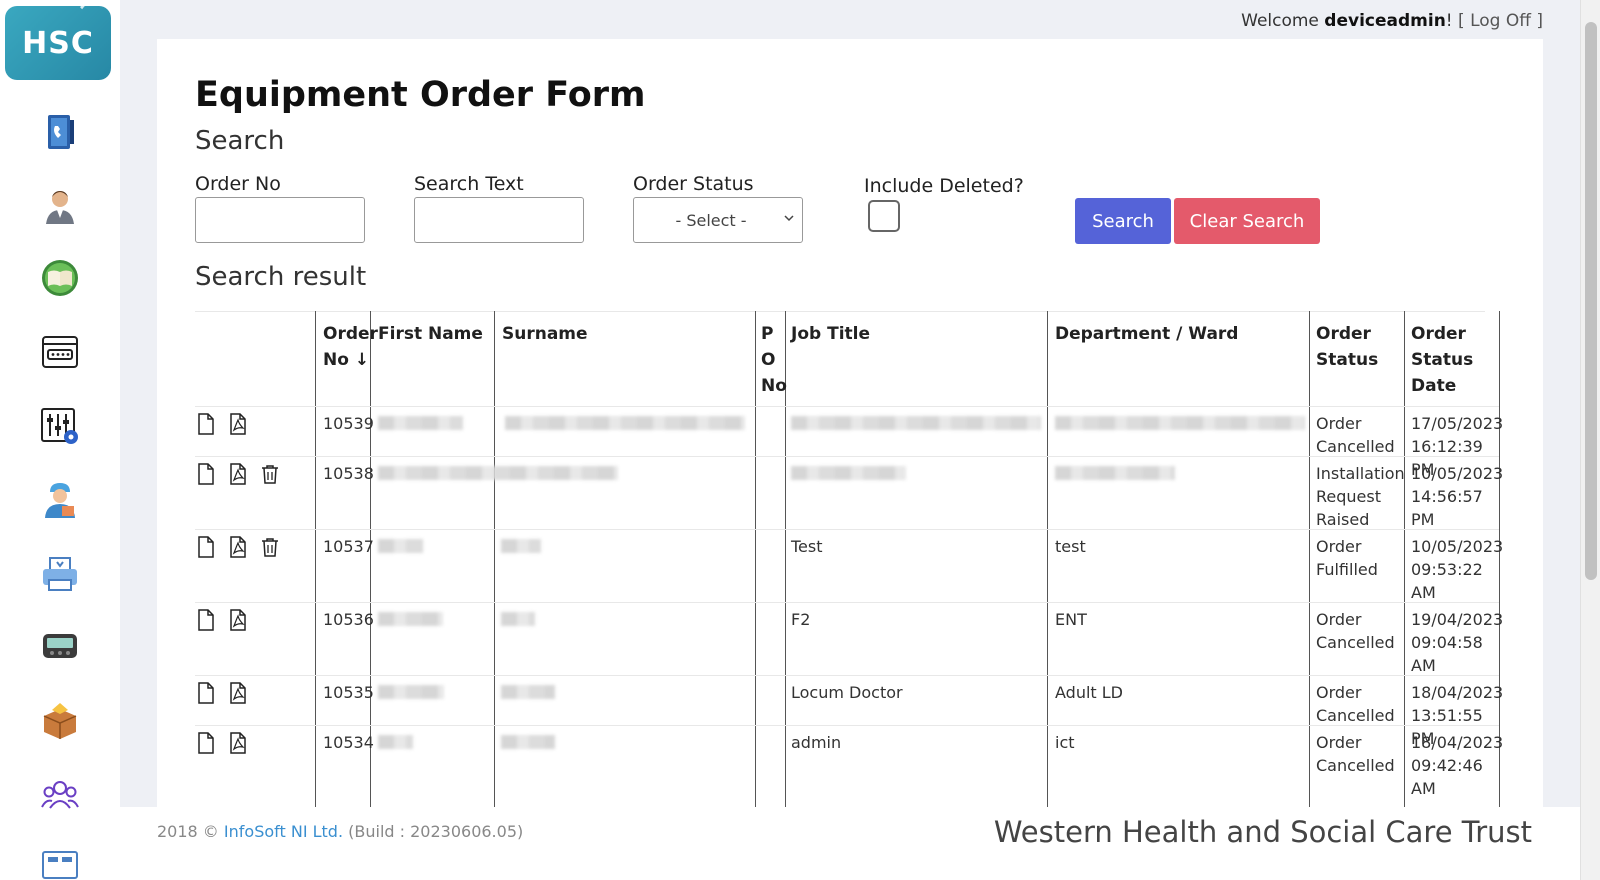 The width and height of the screenshot is (1600, 880). I want to click on search-text-label: Search Text, so click(469, 184).